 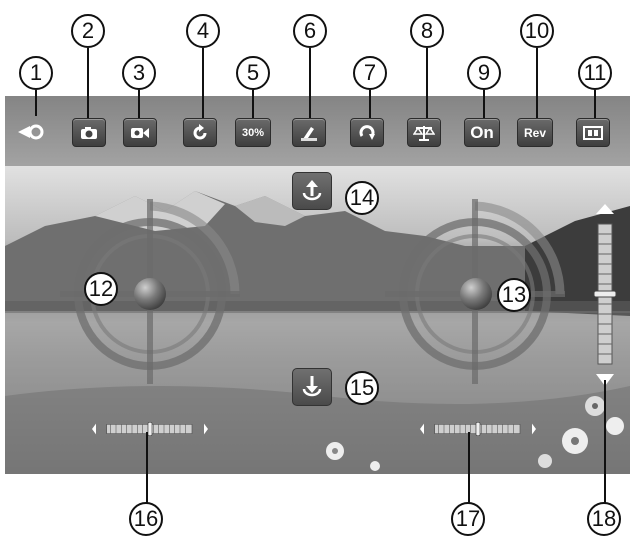 I want to click on callout-14: 14, so click(x=362, y=198).